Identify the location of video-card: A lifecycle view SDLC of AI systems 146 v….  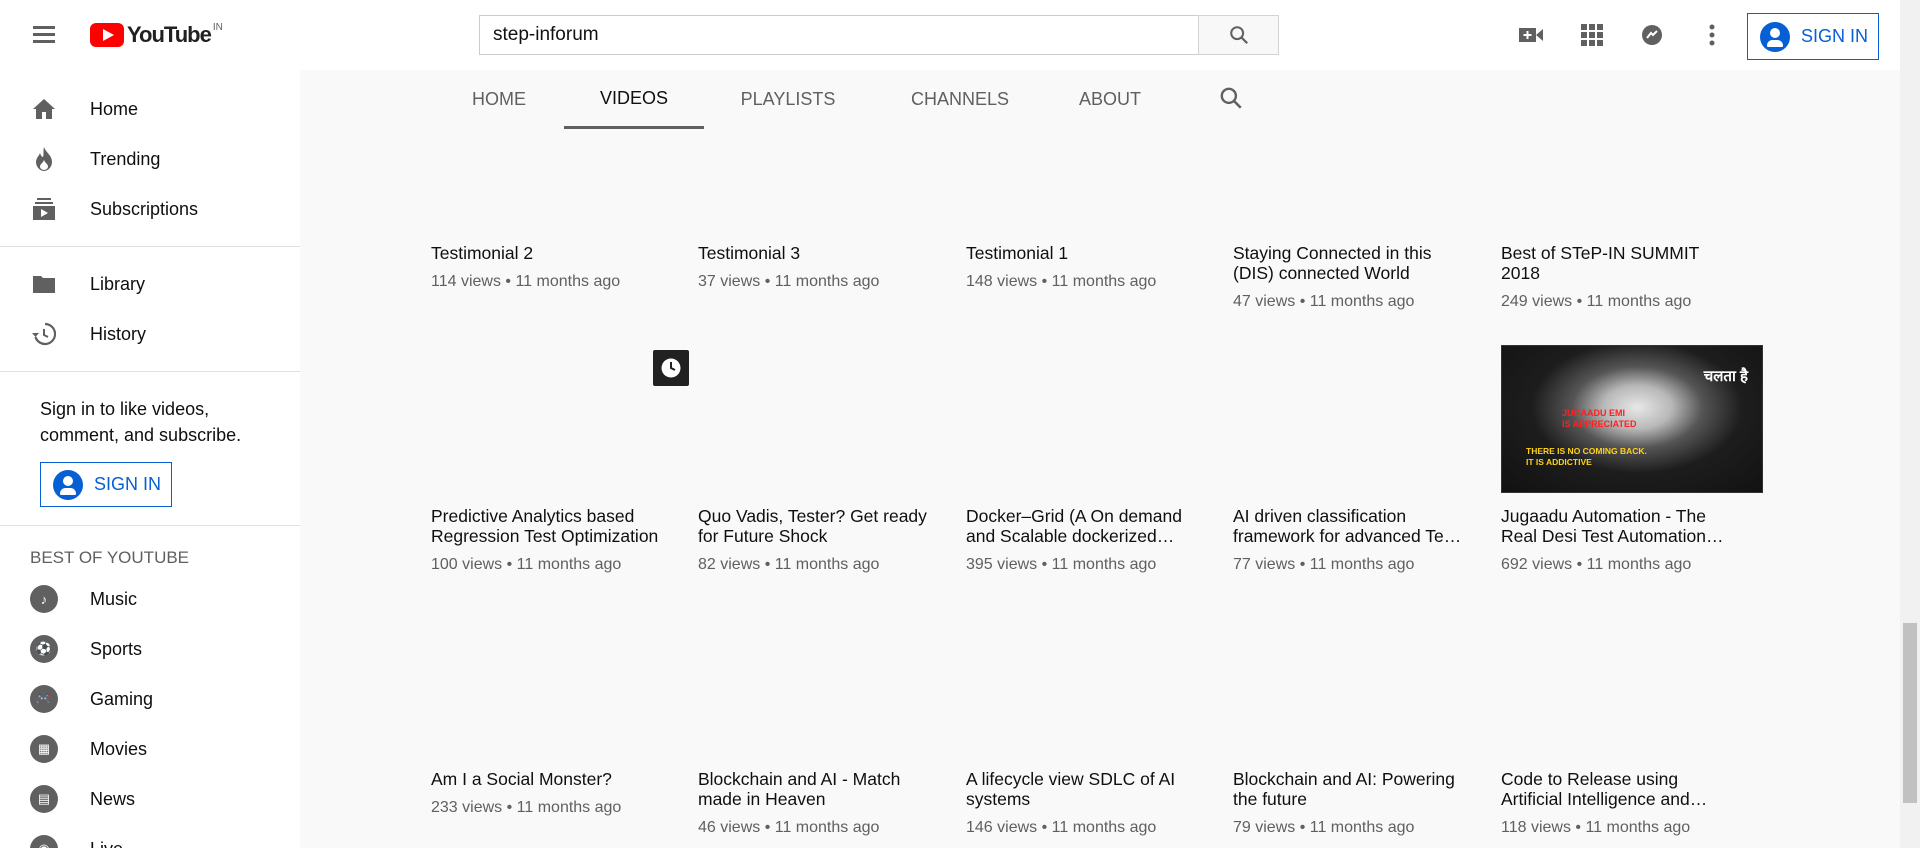
(1083, 803).